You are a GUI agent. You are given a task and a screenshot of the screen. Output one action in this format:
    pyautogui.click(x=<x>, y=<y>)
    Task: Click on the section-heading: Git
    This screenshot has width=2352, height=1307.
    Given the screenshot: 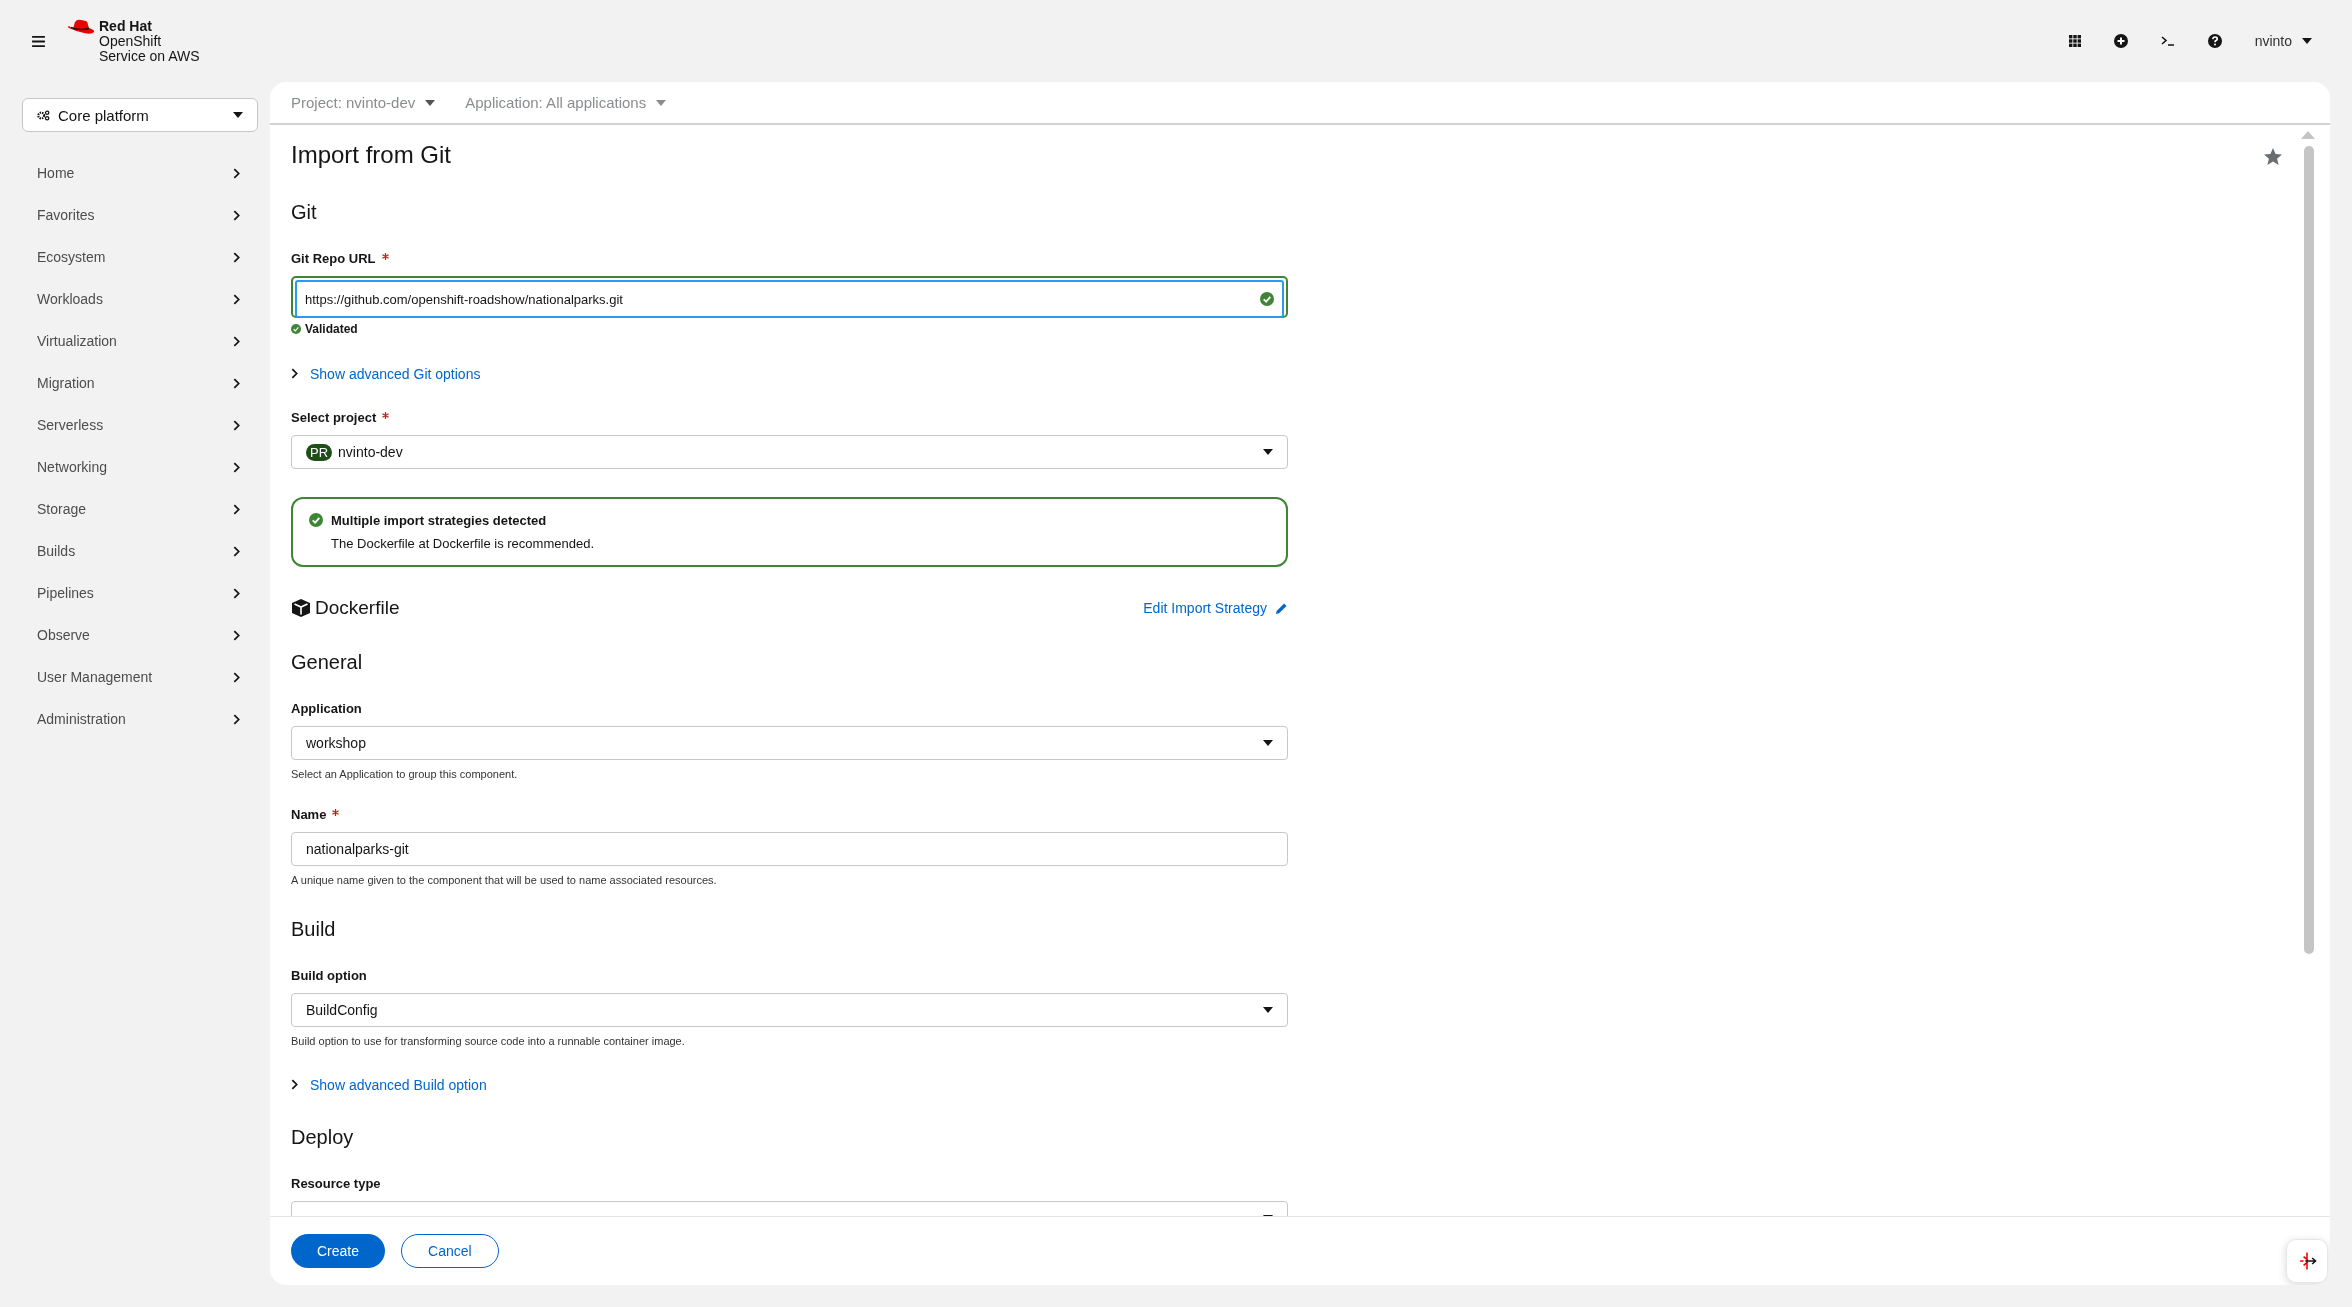 What is the action you would take?
    pyautogui.click(x=304, y=212)
    